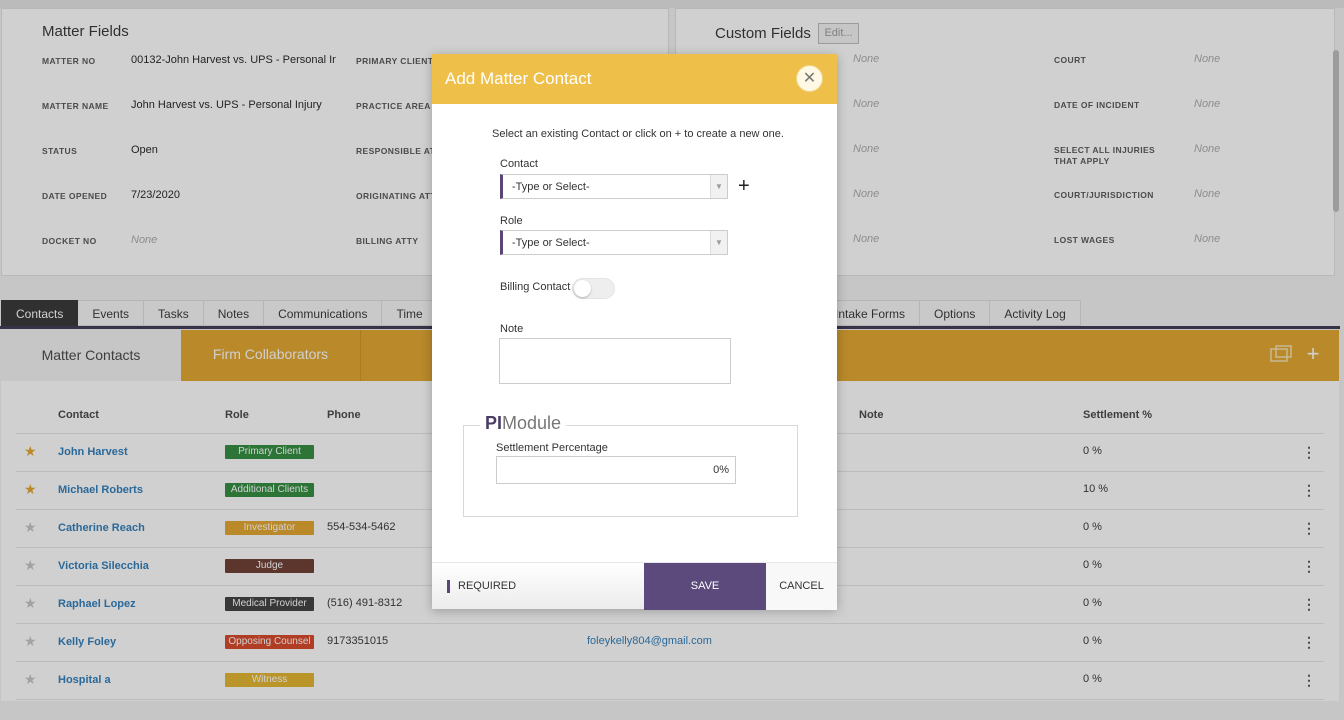 The height and width of the screenshot is (720, 1344). Describe the element at coordinates (532, 423) in the screenshot. I see `pi-module-rest-text: Module` at that location.